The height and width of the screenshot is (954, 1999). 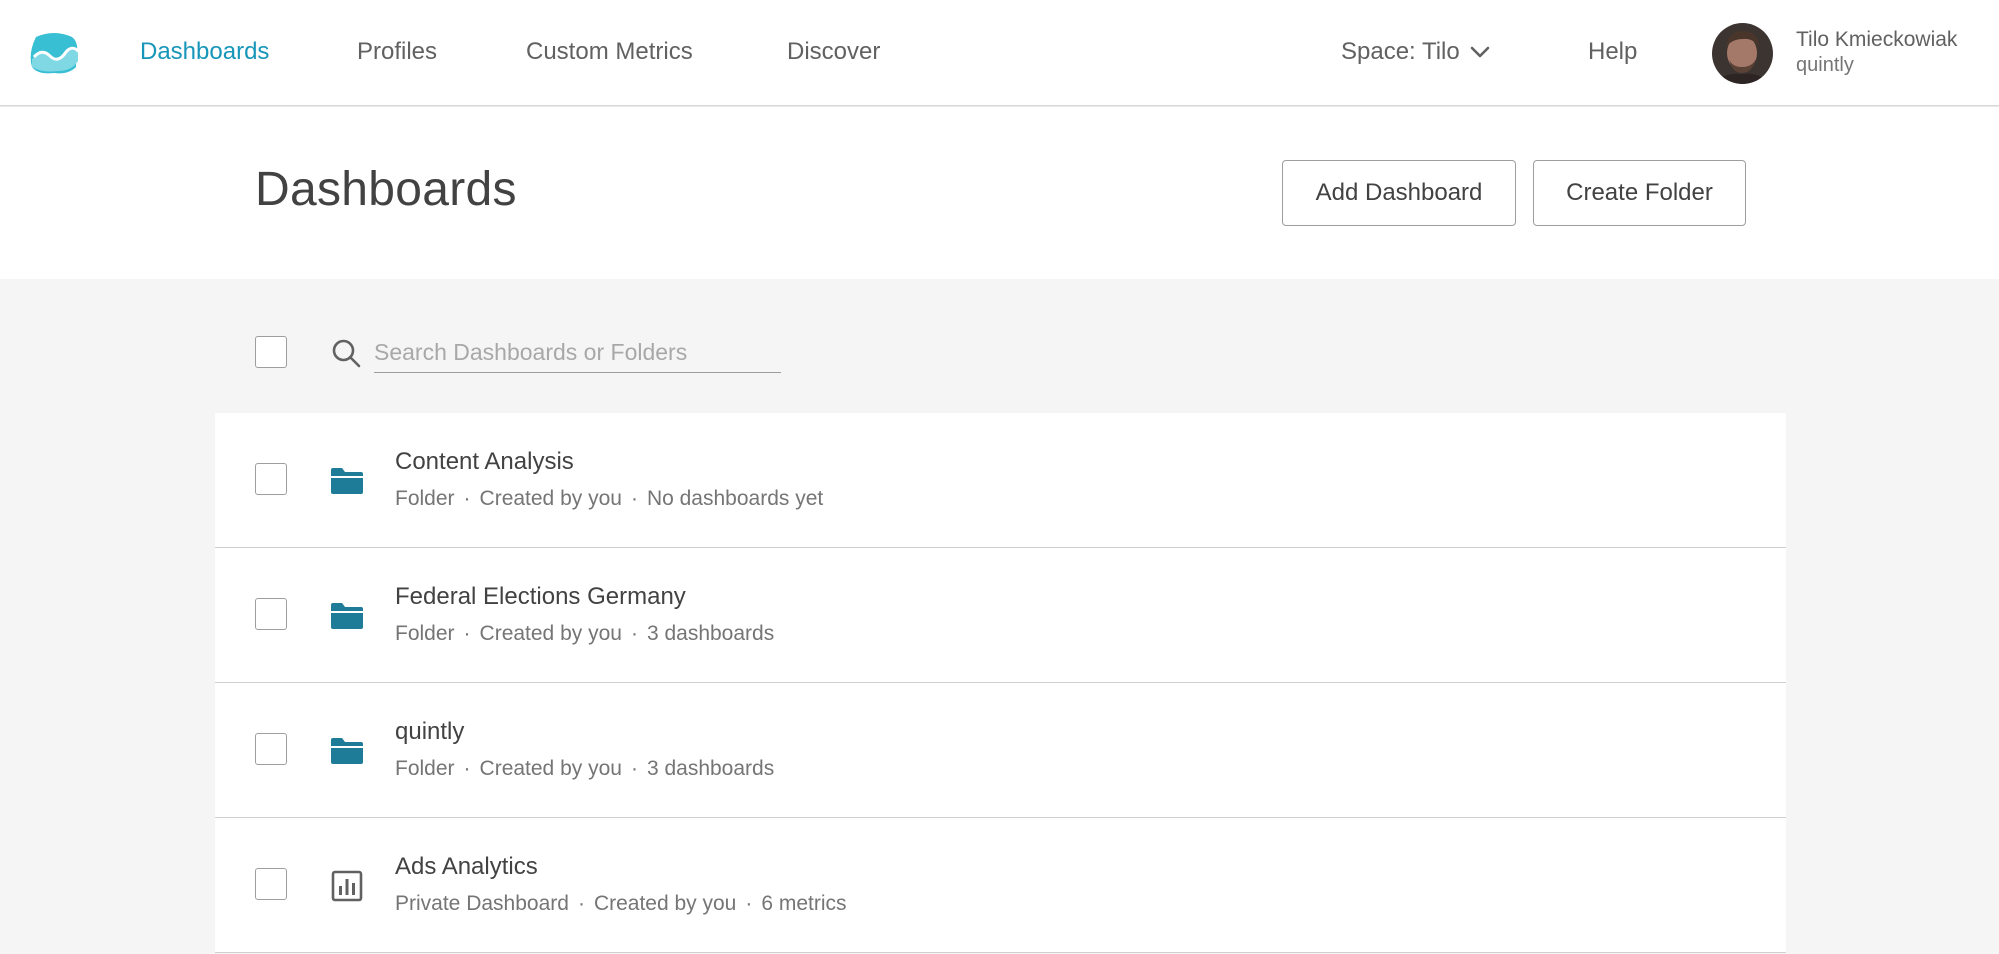 I want to click on user-avatar, so click(x=1742, y=53).